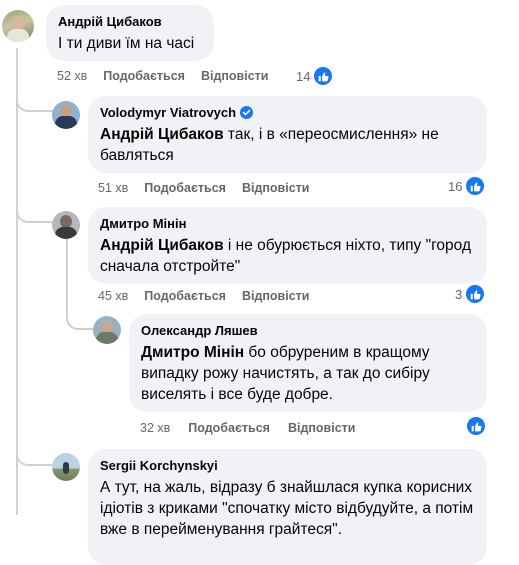 The image size is (519, 565). I want to click on comment-actions: 51 хв Подобається Відповісти, so click(203, 188).